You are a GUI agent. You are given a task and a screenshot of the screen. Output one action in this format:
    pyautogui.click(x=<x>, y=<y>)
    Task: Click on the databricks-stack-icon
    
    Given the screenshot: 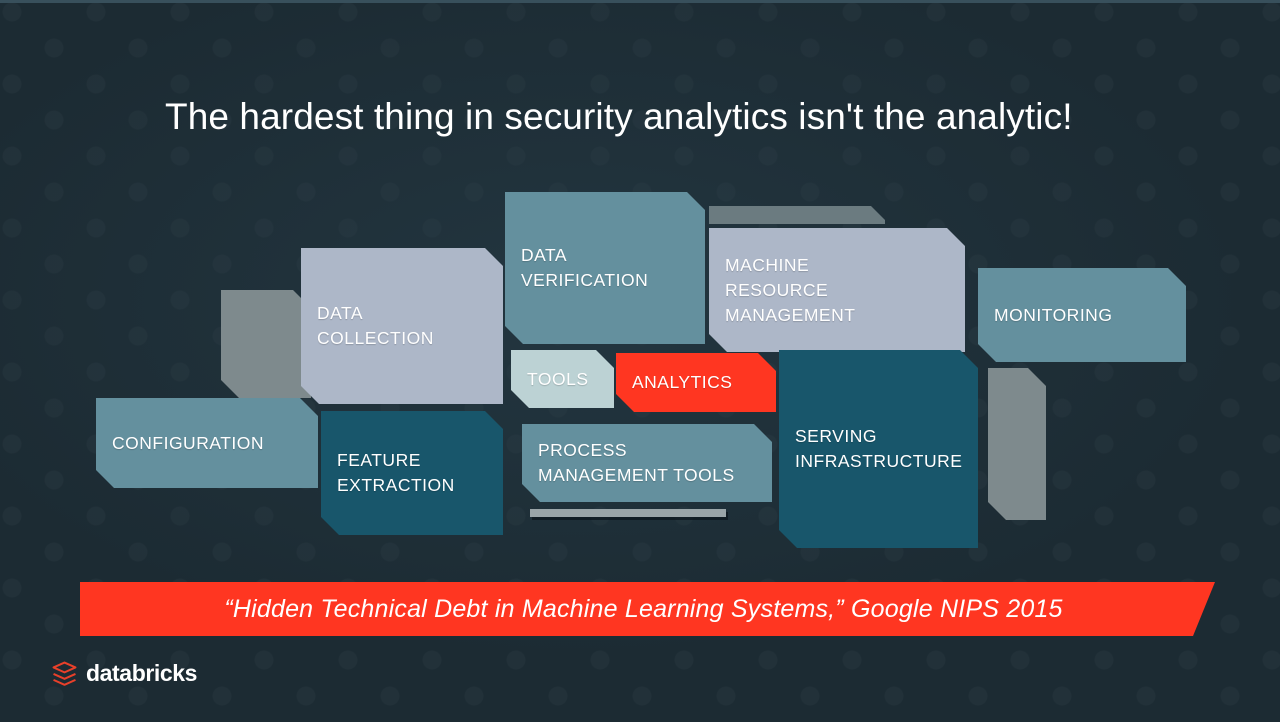 What is the action you would take?
    pyautogui.click(x=64, y=674)
    